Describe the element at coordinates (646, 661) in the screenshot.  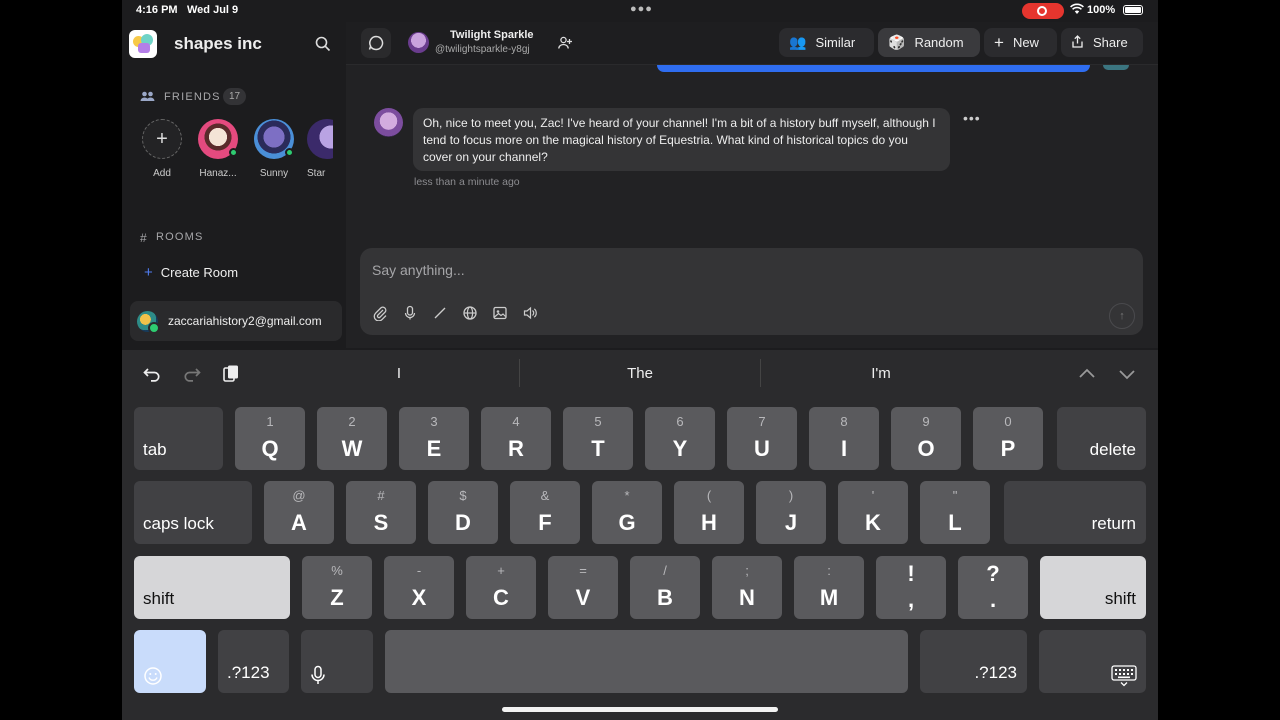
I see `space-bar` at that location.